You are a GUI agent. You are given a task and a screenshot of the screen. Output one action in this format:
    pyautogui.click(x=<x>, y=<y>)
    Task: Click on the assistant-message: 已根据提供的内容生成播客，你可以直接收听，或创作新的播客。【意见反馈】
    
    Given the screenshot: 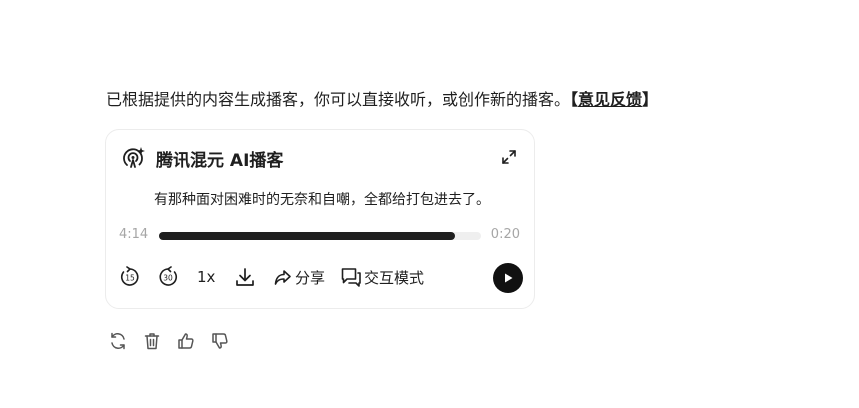 What is the action you would take?
    pyautogui.click(x=382, y=100)
    